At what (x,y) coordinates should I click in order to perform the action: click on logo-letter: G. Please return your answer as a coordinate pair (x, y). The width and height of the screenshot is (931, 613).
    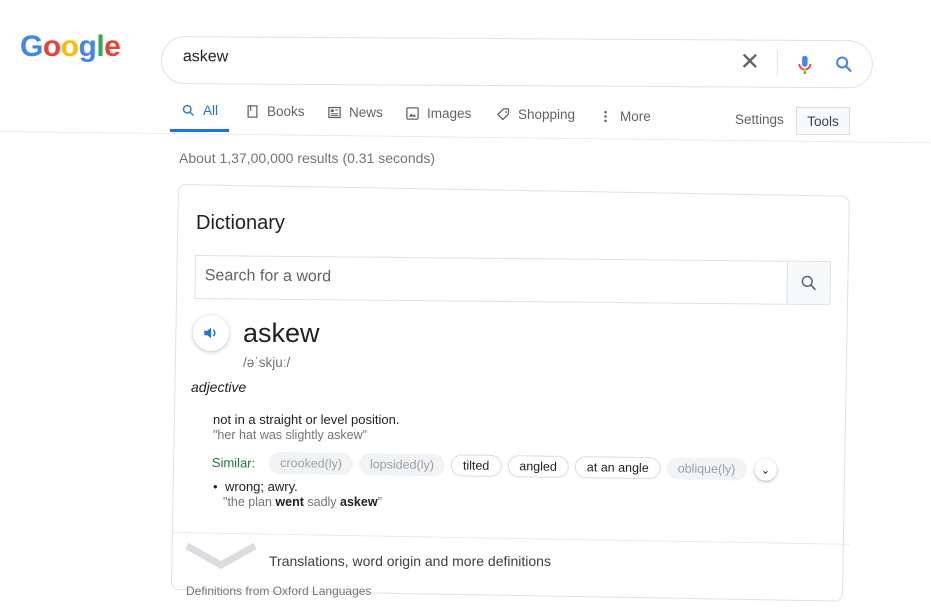
    Looking at the image, I should click on (31, 46).